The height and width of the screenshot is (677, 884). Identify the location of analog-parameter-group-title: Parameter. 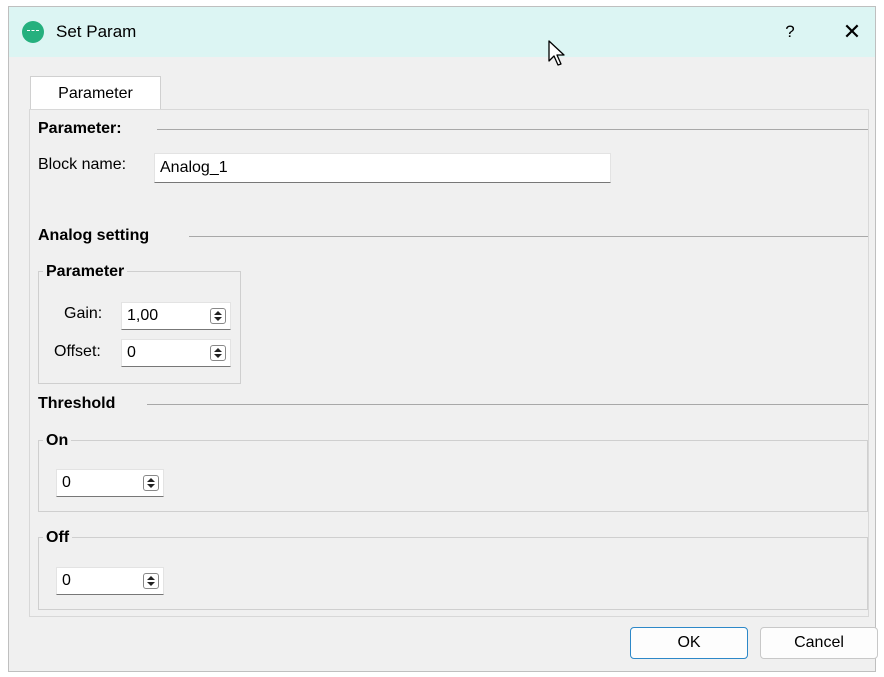
(85, 272).